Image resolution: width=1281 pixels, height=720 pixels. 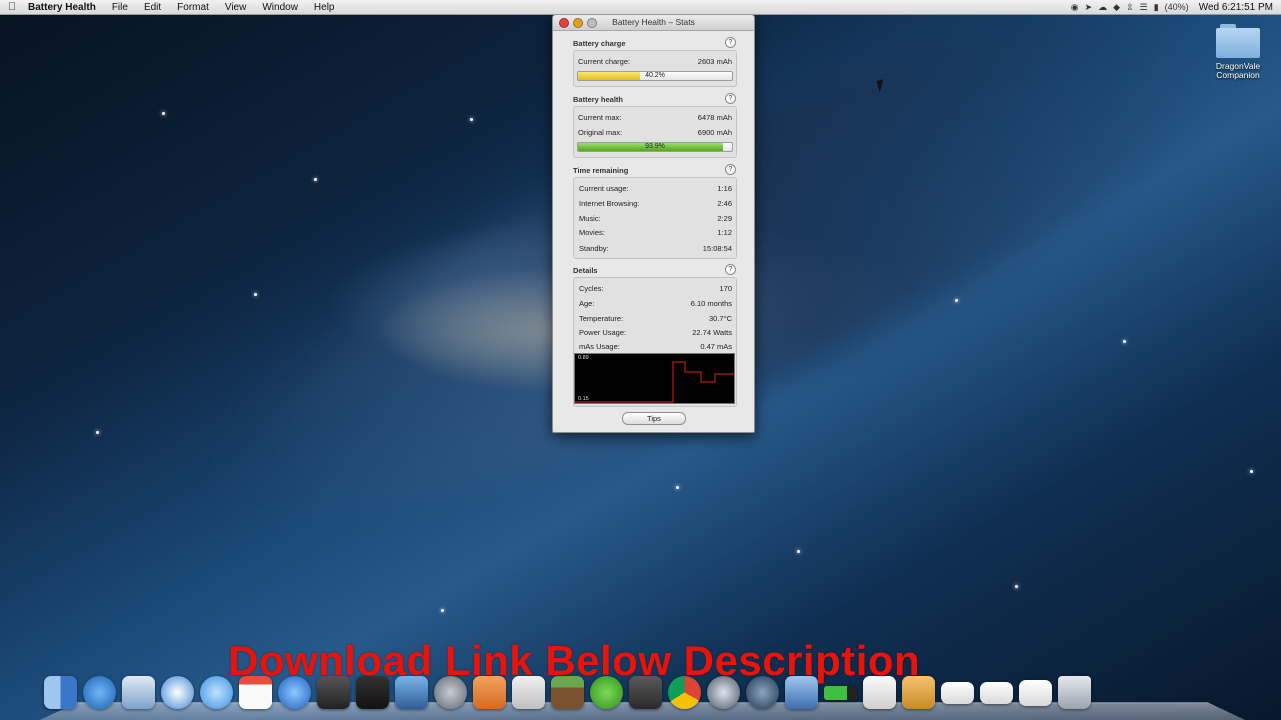 I want to click on time-label: Standby:, so click(x=594, y=248).